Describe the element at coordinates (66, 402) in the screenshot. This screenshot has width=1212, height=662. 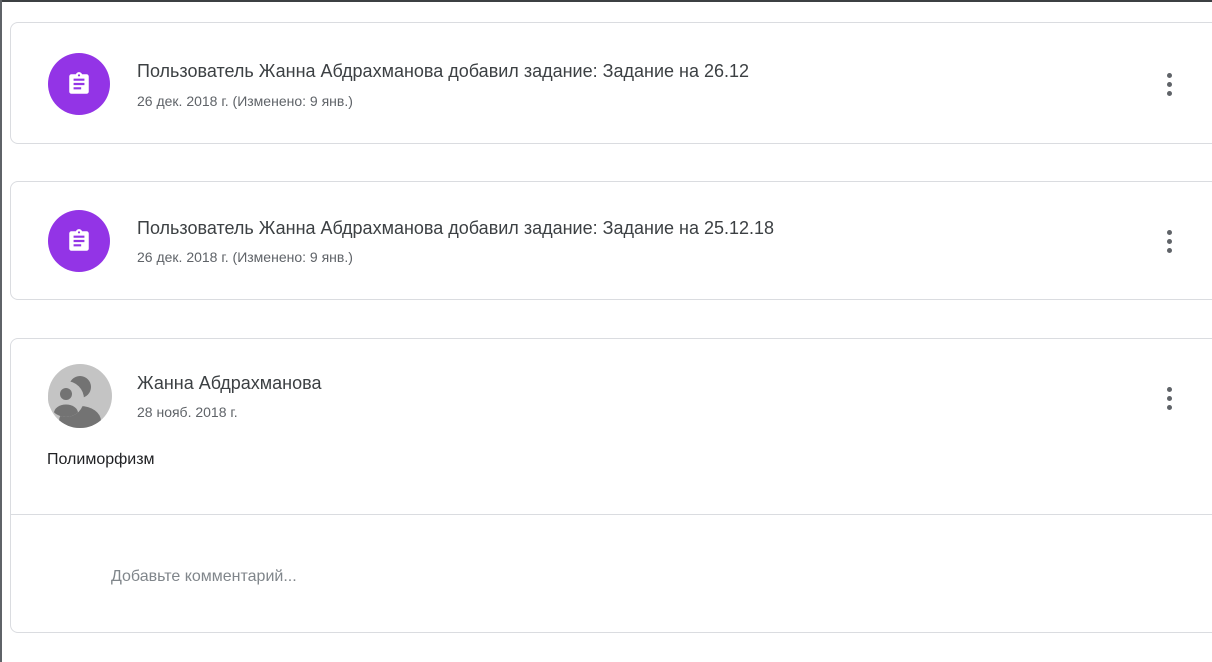
I see `person-icon` at that location.